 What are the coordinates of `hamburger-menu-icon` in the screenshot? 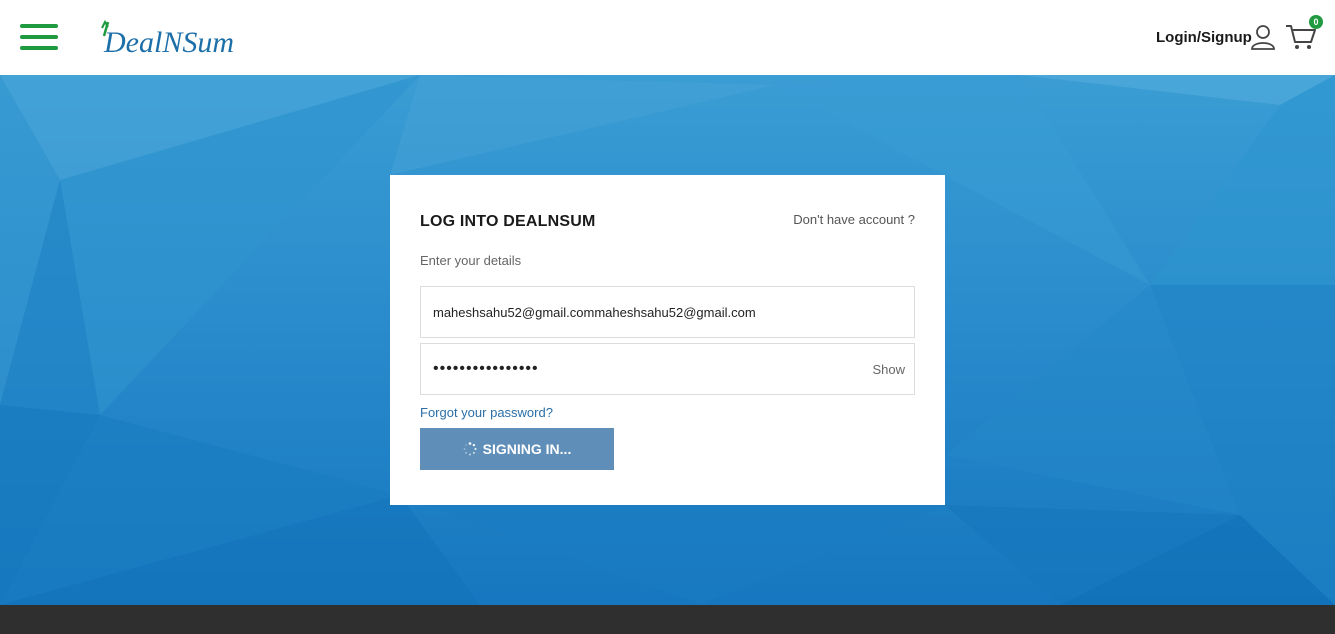 It's located at (39, 37).